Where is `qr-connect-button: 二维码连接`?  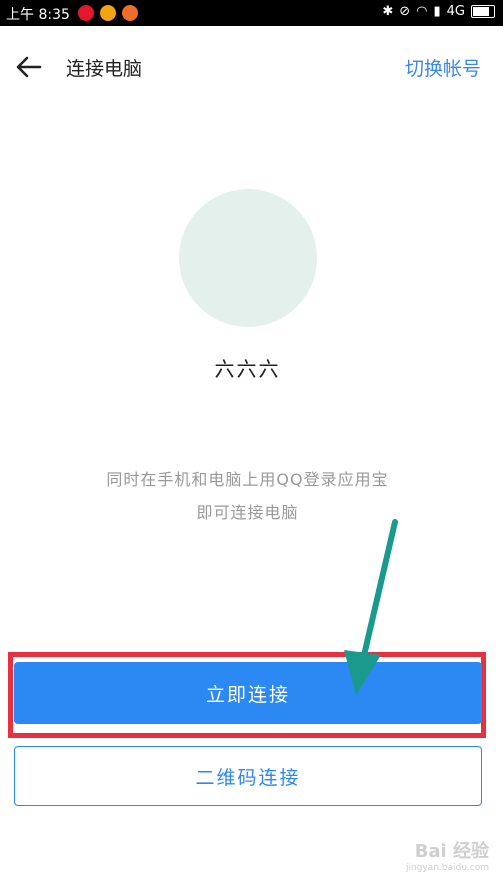 qr-connect-button: 二维码连接 is located at coordinates (248, 776).